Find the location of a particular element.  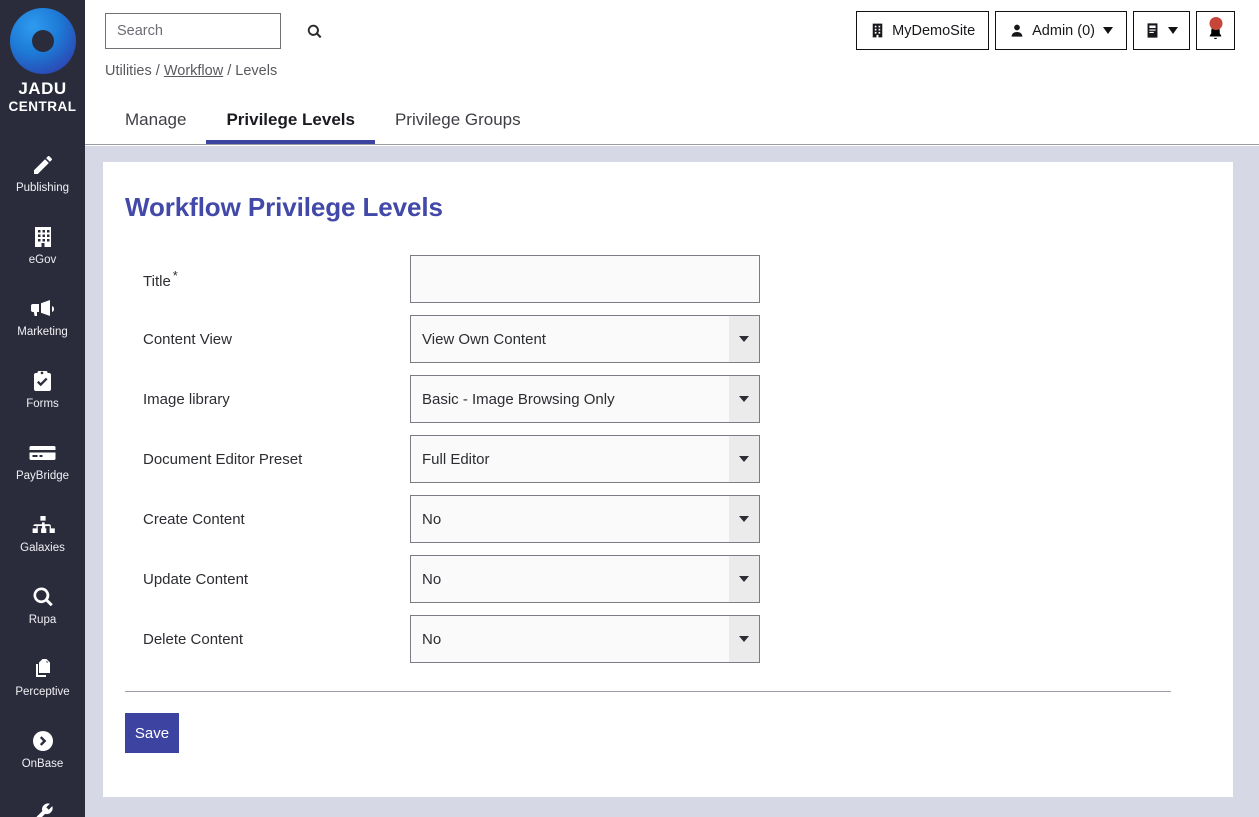

form-row-delete-content: Delete Content No is located at coordinates (669, 639).